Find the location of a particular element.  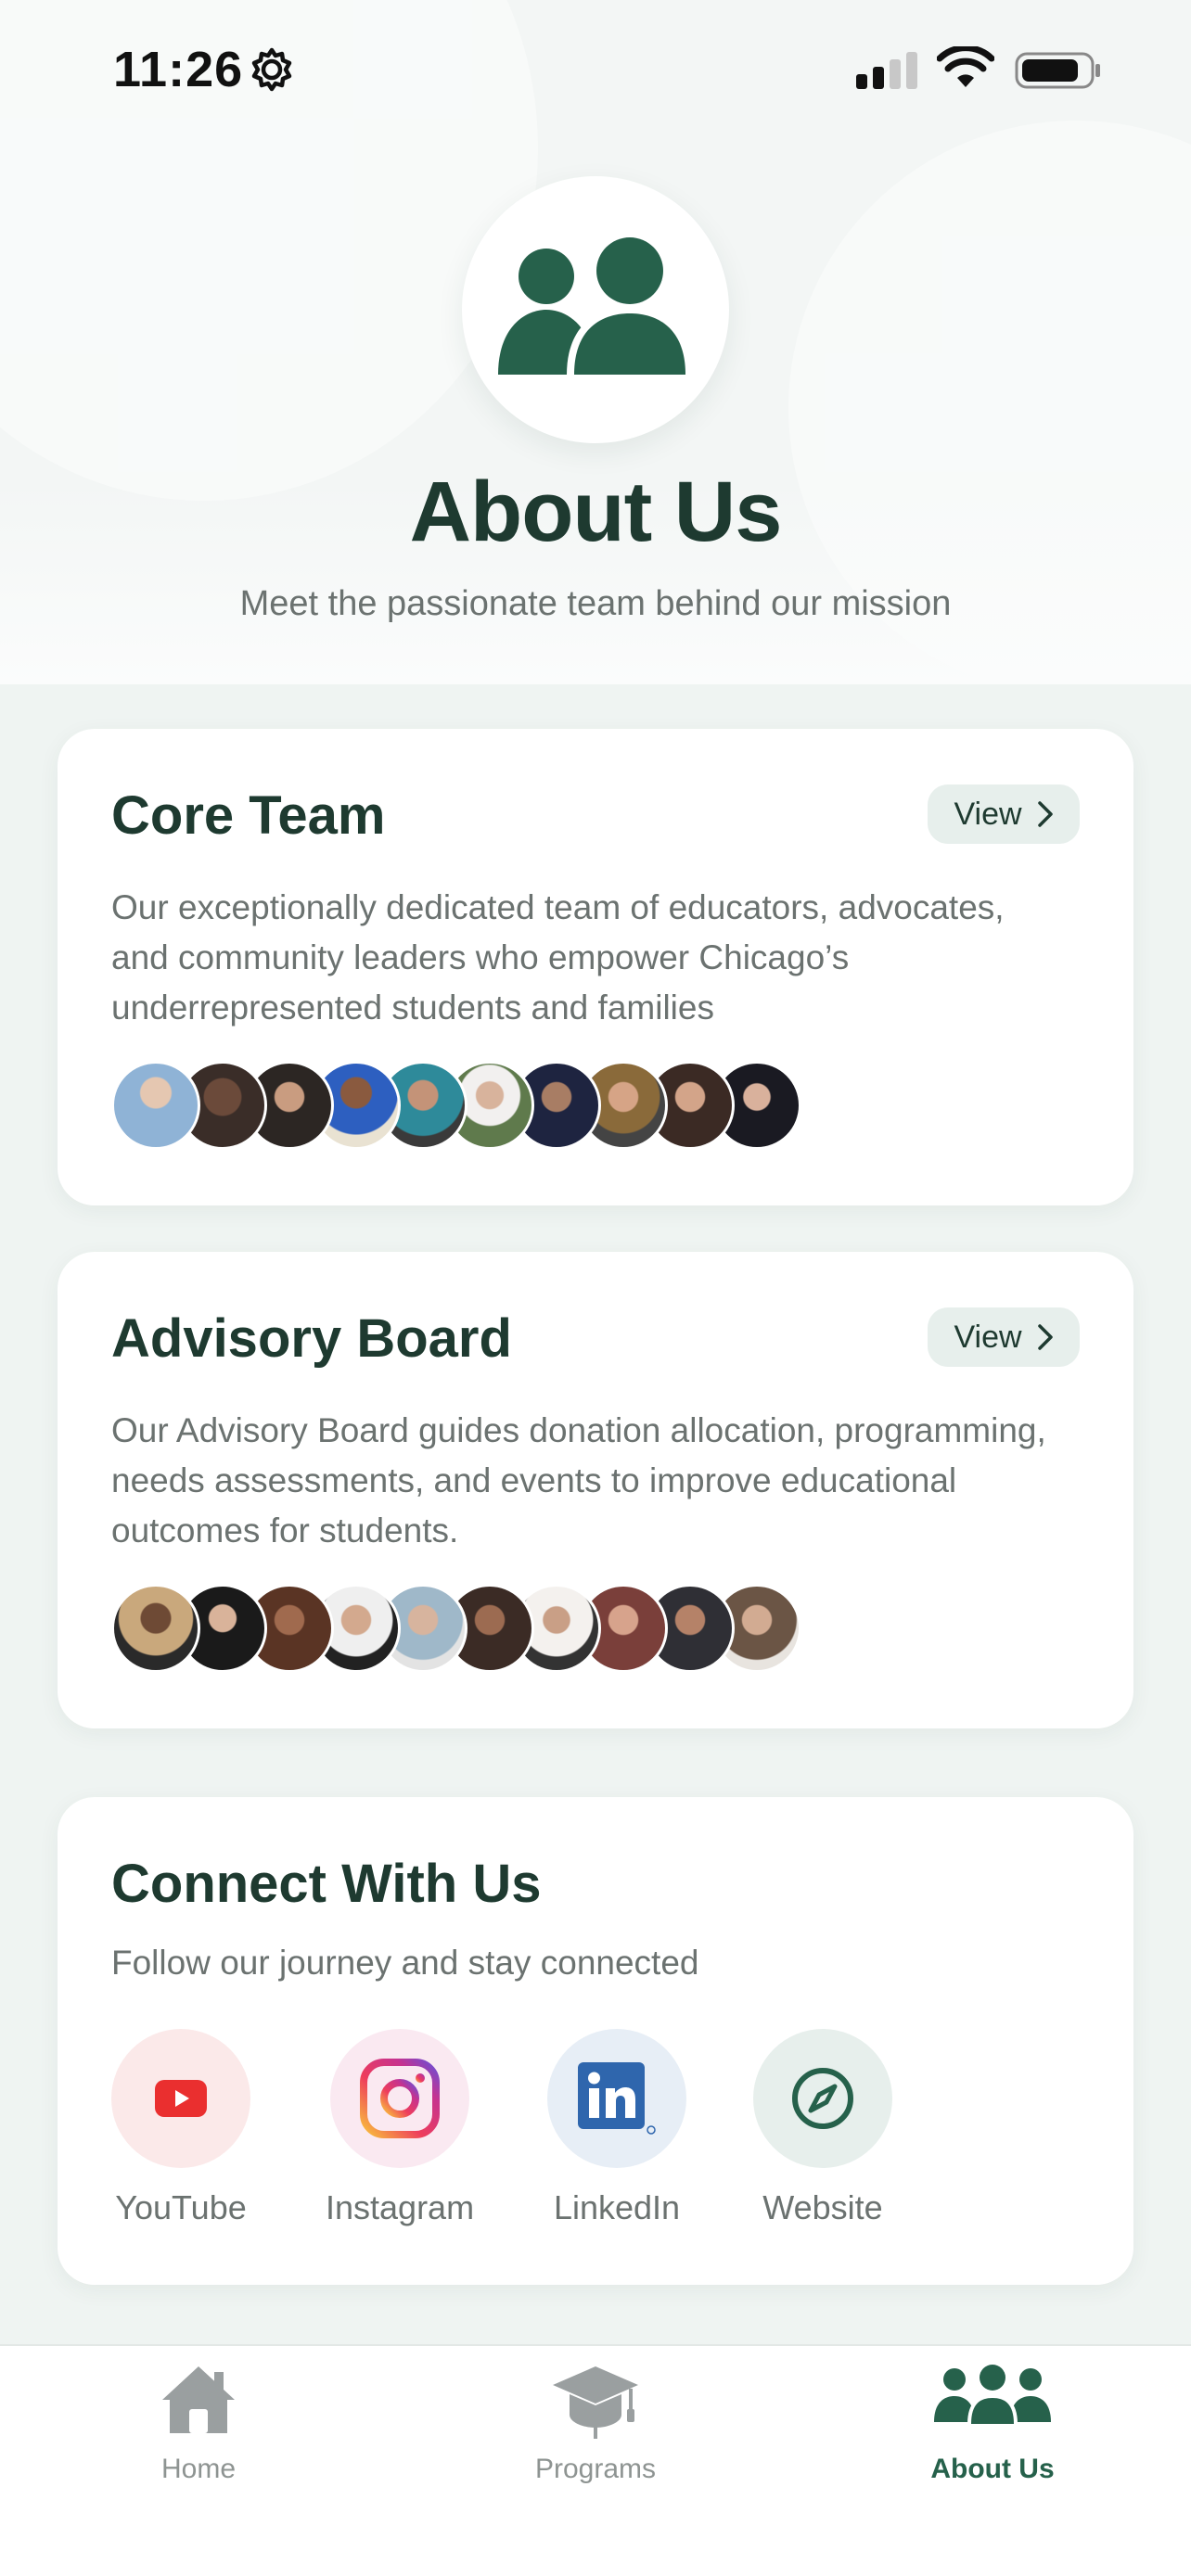

advisory-board-title: Advisory Board is located at coordinates (311, 1338).